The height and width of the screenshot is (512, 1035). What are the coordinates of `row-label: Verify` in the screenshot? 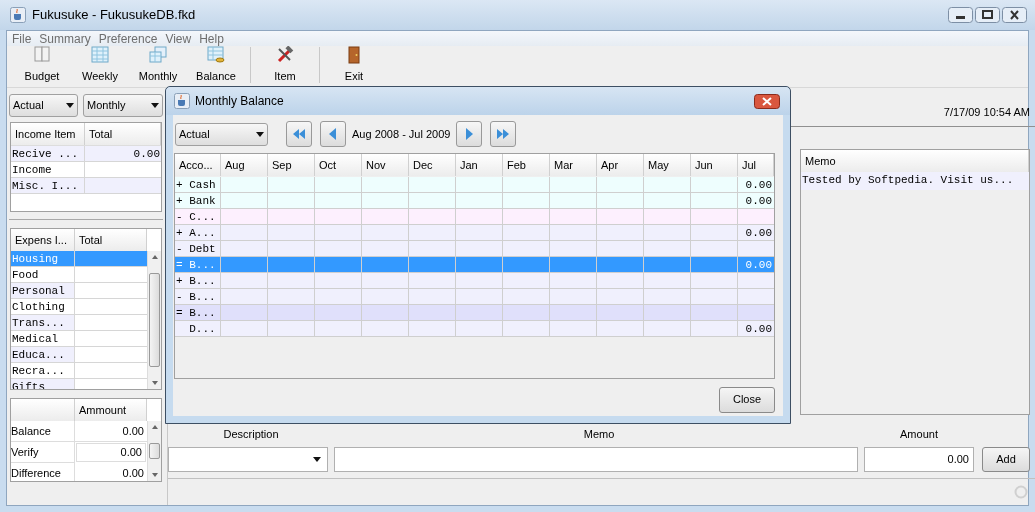 It's located at (43, 452).